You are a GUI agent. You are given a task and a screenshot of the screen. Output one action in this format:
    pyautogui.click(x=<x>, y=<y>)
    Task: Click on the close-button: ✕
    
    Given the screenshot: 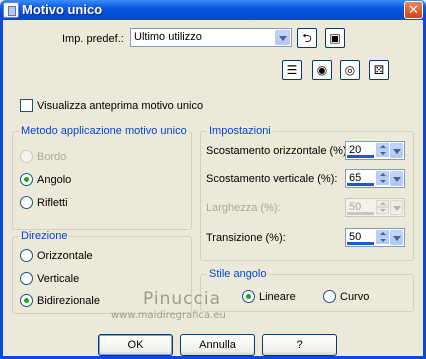 What is the action you would take?
    pyautogui.click(x=413, y=10)
    